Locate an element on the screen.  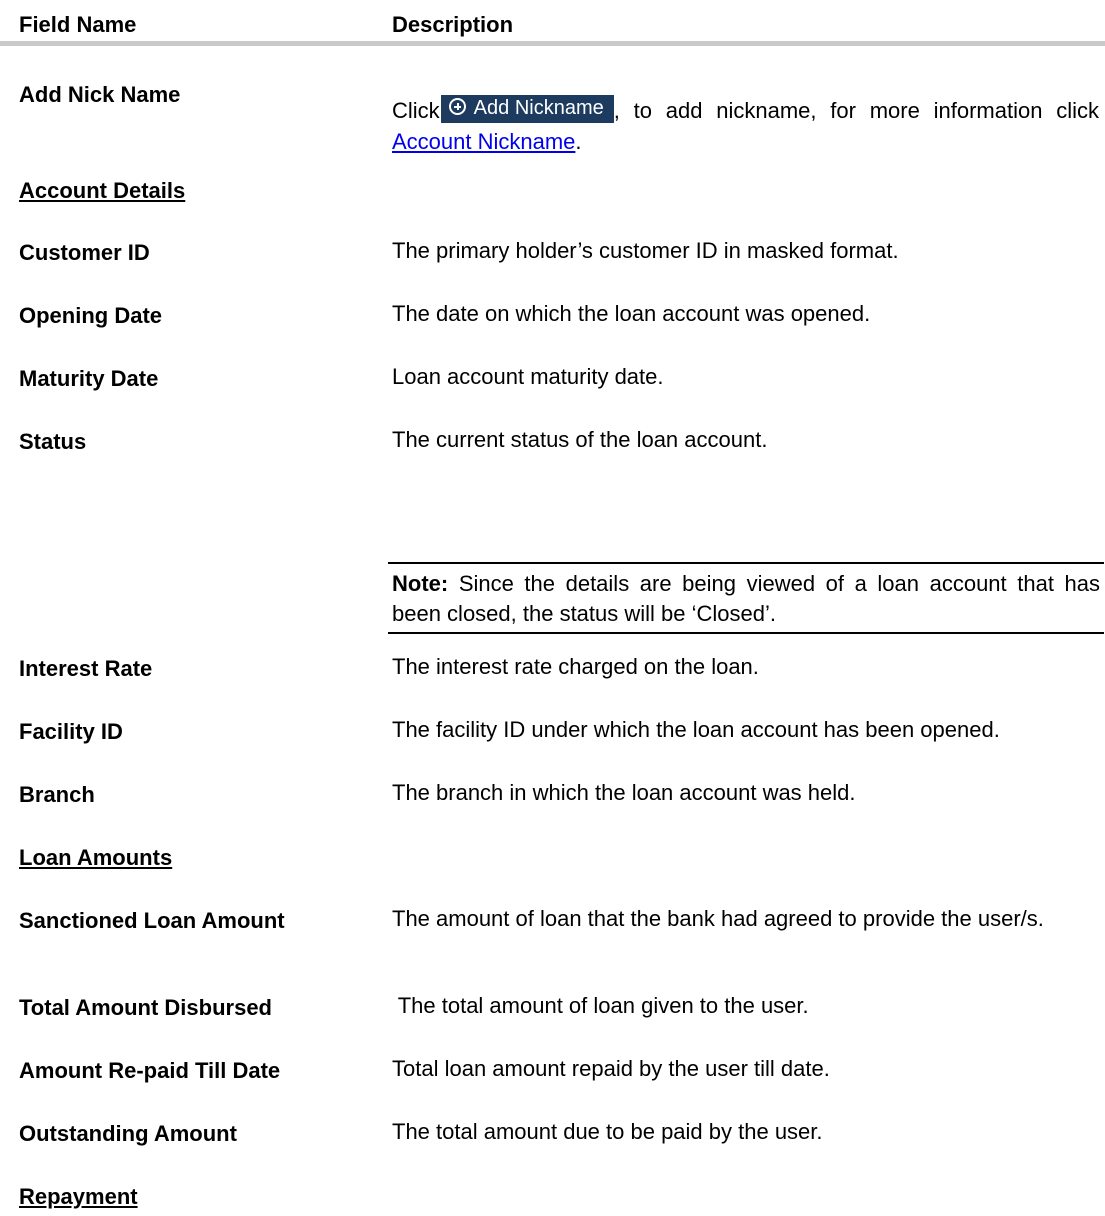
field-sanctioned-loan-amount: Sanctioned Loan Amount is located at coordinates (152, 920).